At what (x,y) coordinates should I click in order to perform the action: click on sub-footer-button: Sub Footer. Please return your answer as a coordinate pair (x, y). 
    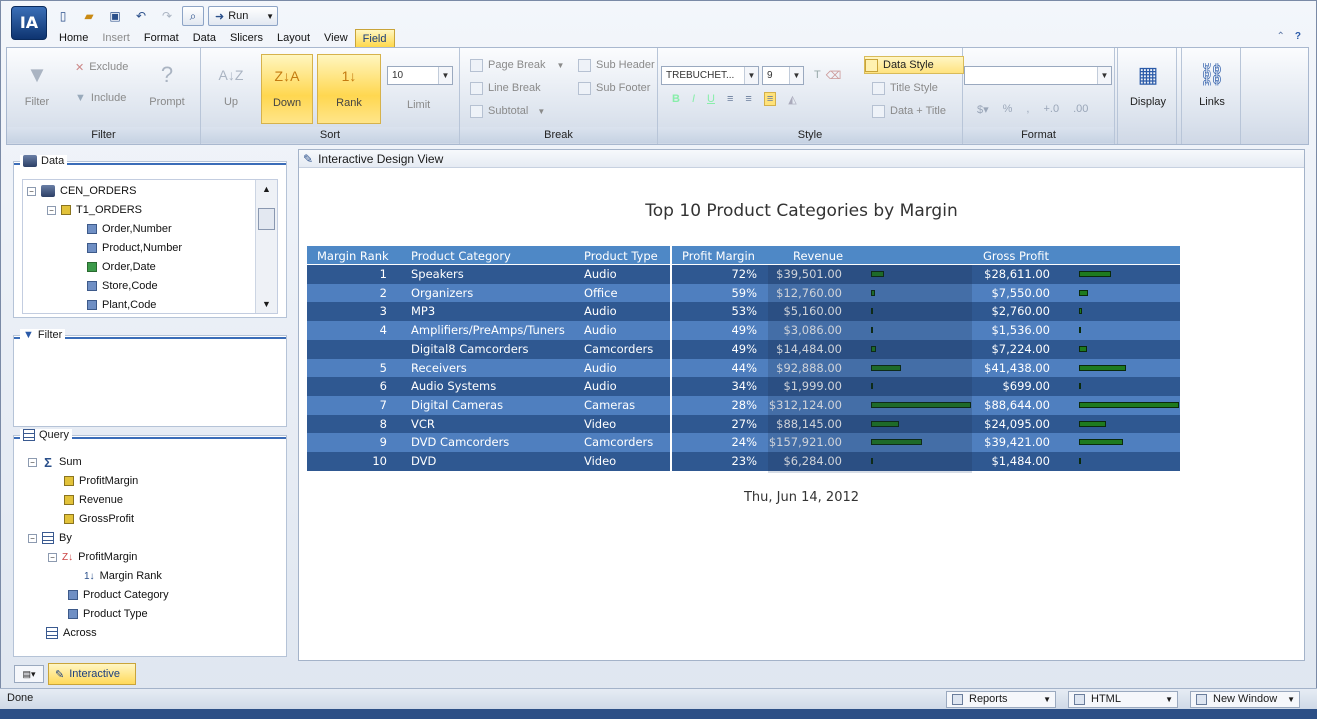
    Looking at the image, I should click on (614, 88).